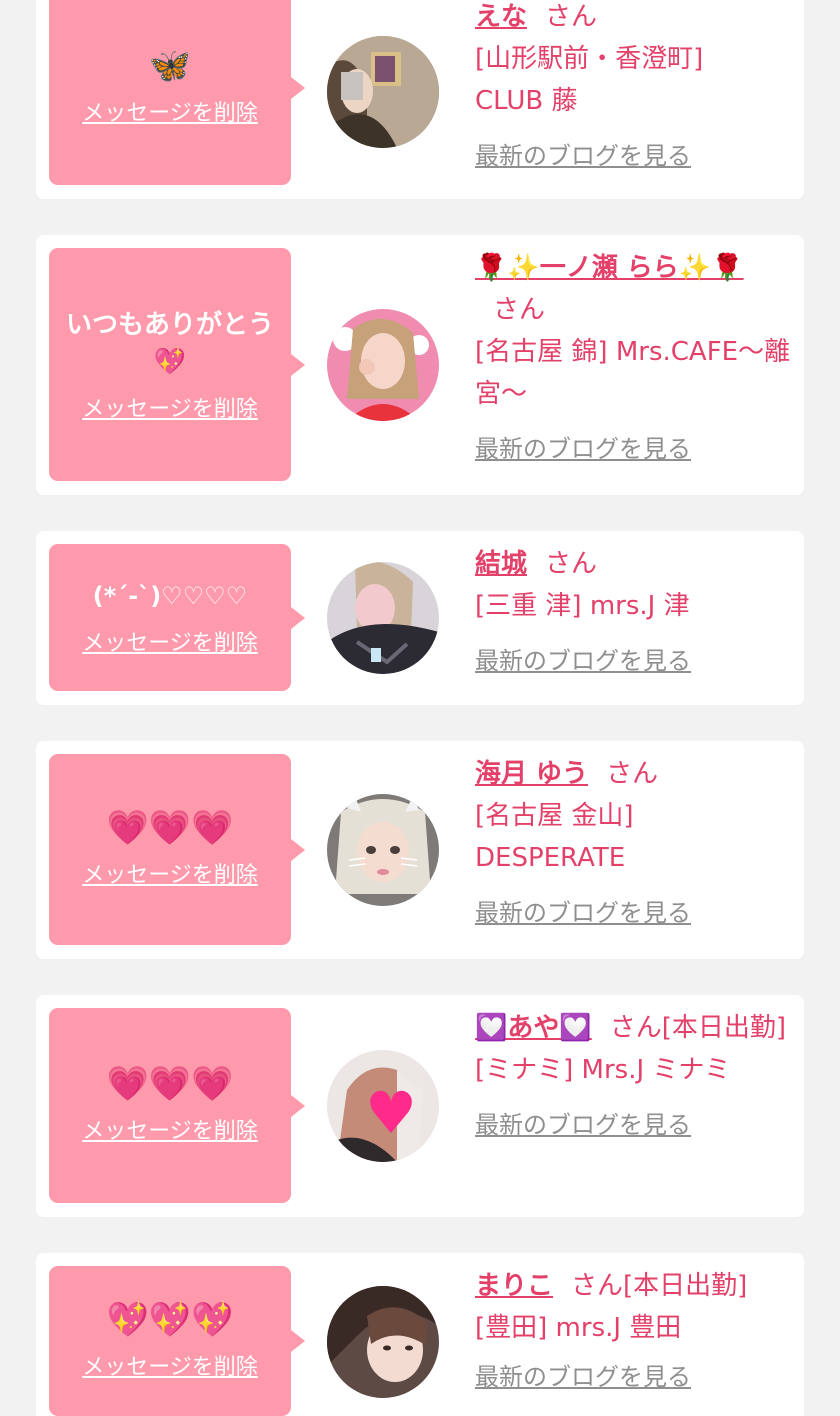 This screenshot has height=1416, width=840. Describe the element at coordinates (514, 1286) in the screenshot. I see `cast-name-link: まりこ` at that location.